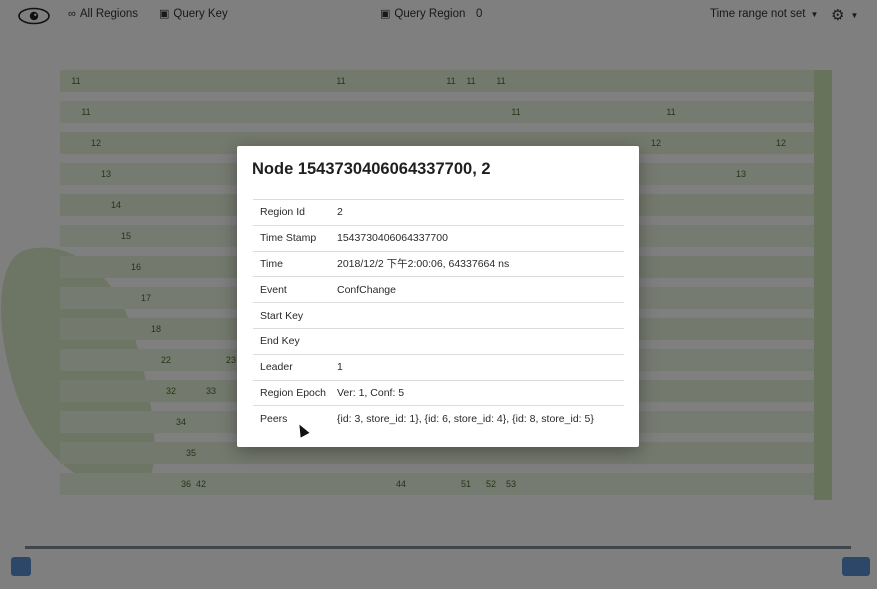 This screenshot has height=589, width=877. Describe the element at coordinates (280, 341) in the screenshot. I see `detail-key: End Key` at that location.